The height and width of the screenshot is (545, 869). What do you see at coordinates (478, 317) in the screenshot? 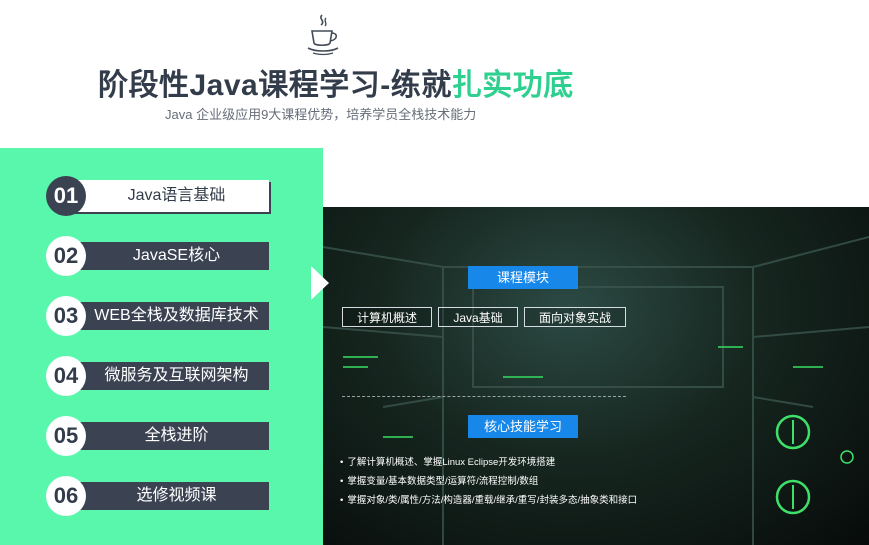
I see `module-tag: Java基础` at bounding box center [478, 317].